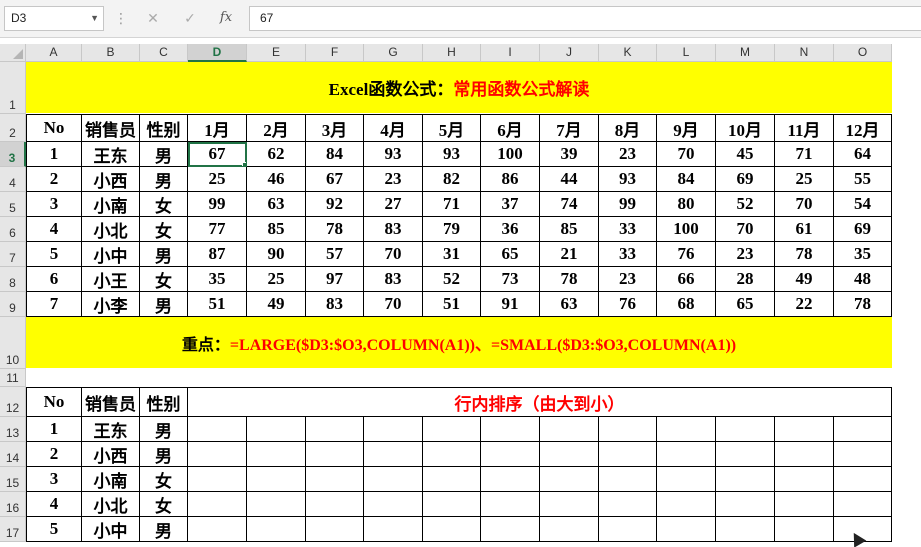 The height and width of the screenshot is (547, 921). What do you see at coordinates (164, 479) in the screenshot?
I see `table-cell: 女` at bounding box center [164, 479].